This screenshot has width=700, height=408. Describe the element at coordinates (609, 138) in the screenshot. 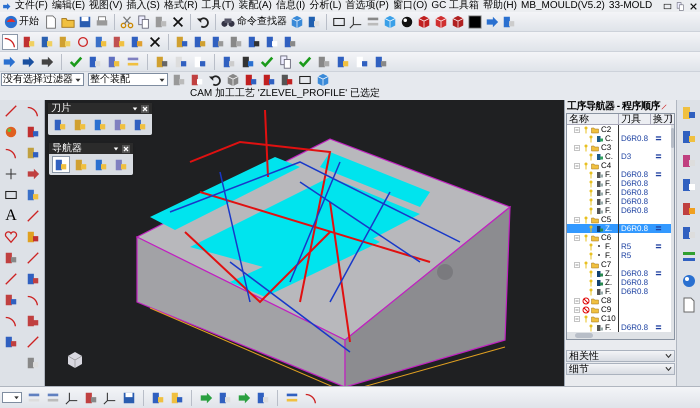

I see `operation-name: C.` at that location.